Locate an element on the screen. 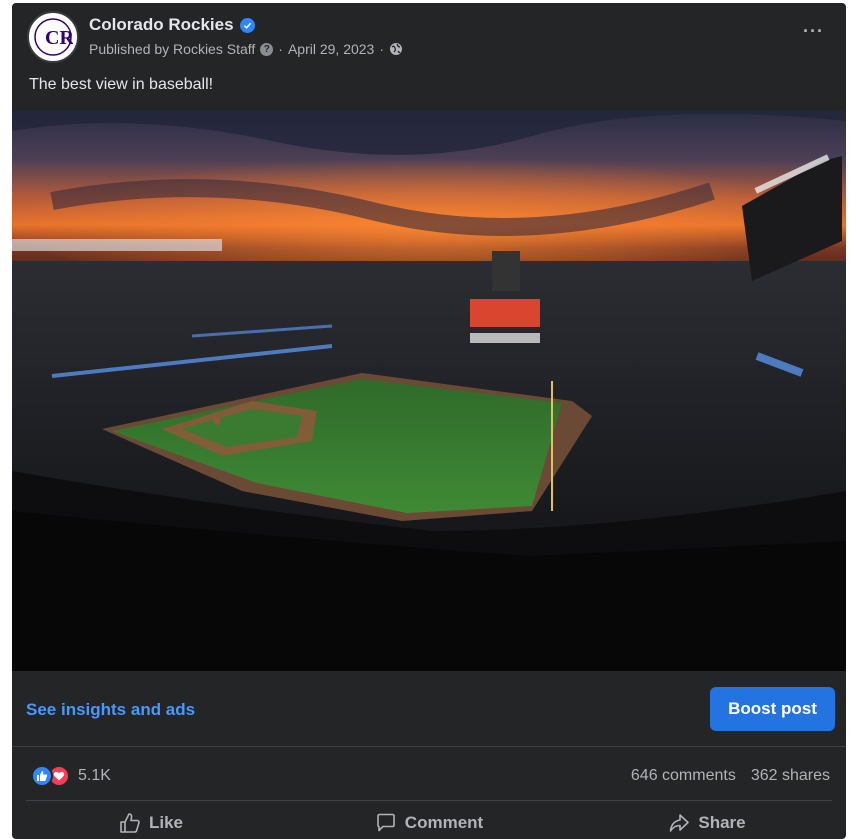  shares-count: 362 shares is located at coordinates (790, 776).